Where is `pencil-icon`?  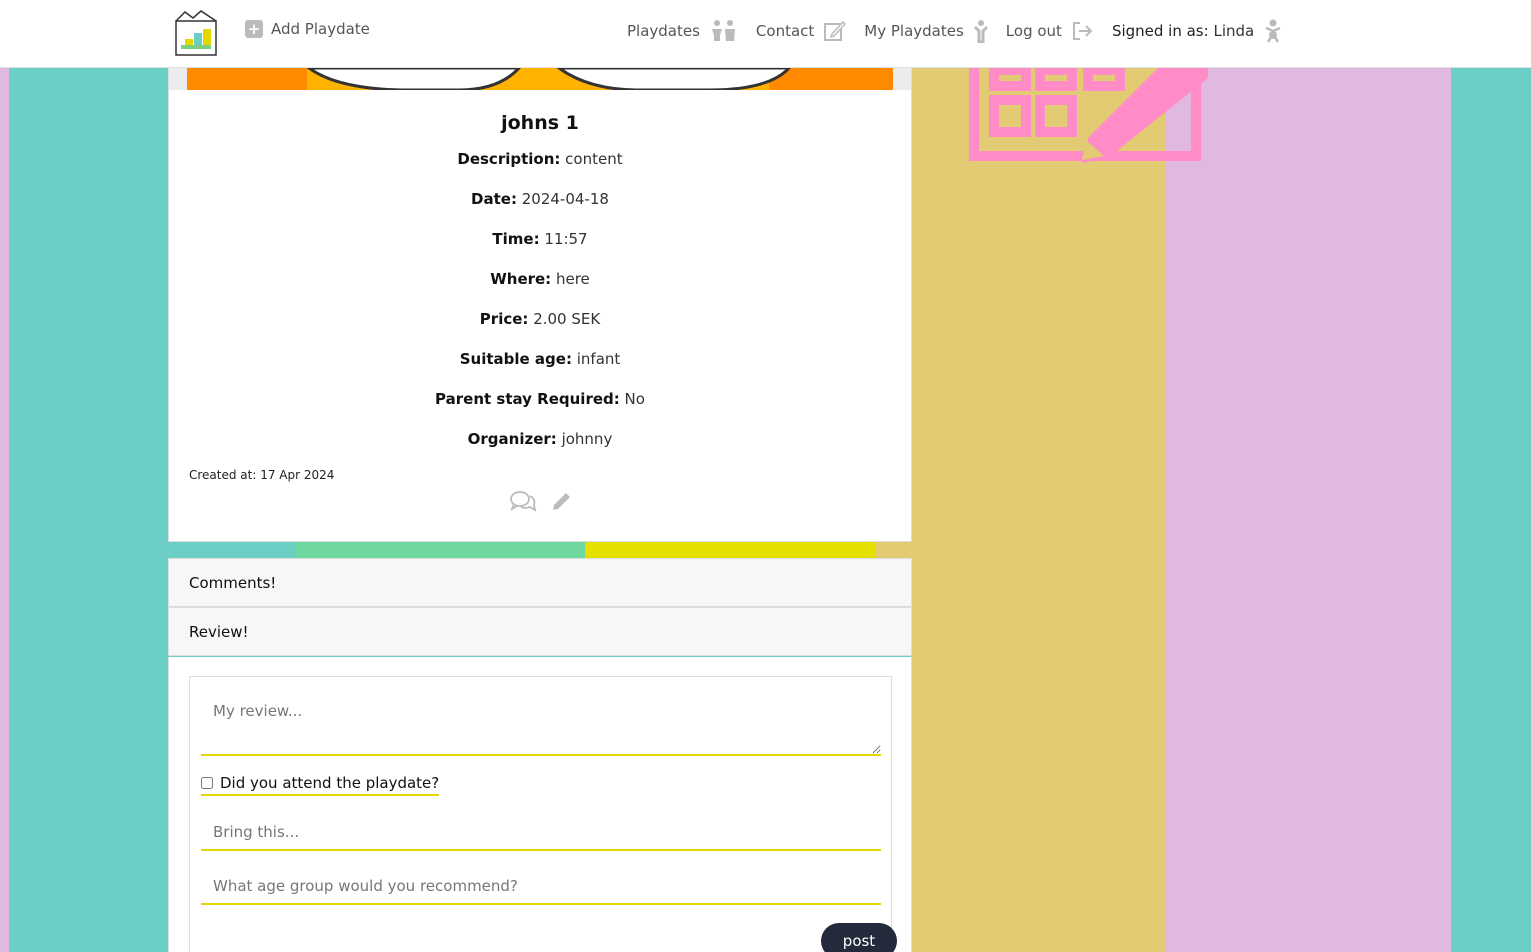 pencil-icon is located at coordinates (562, 501).